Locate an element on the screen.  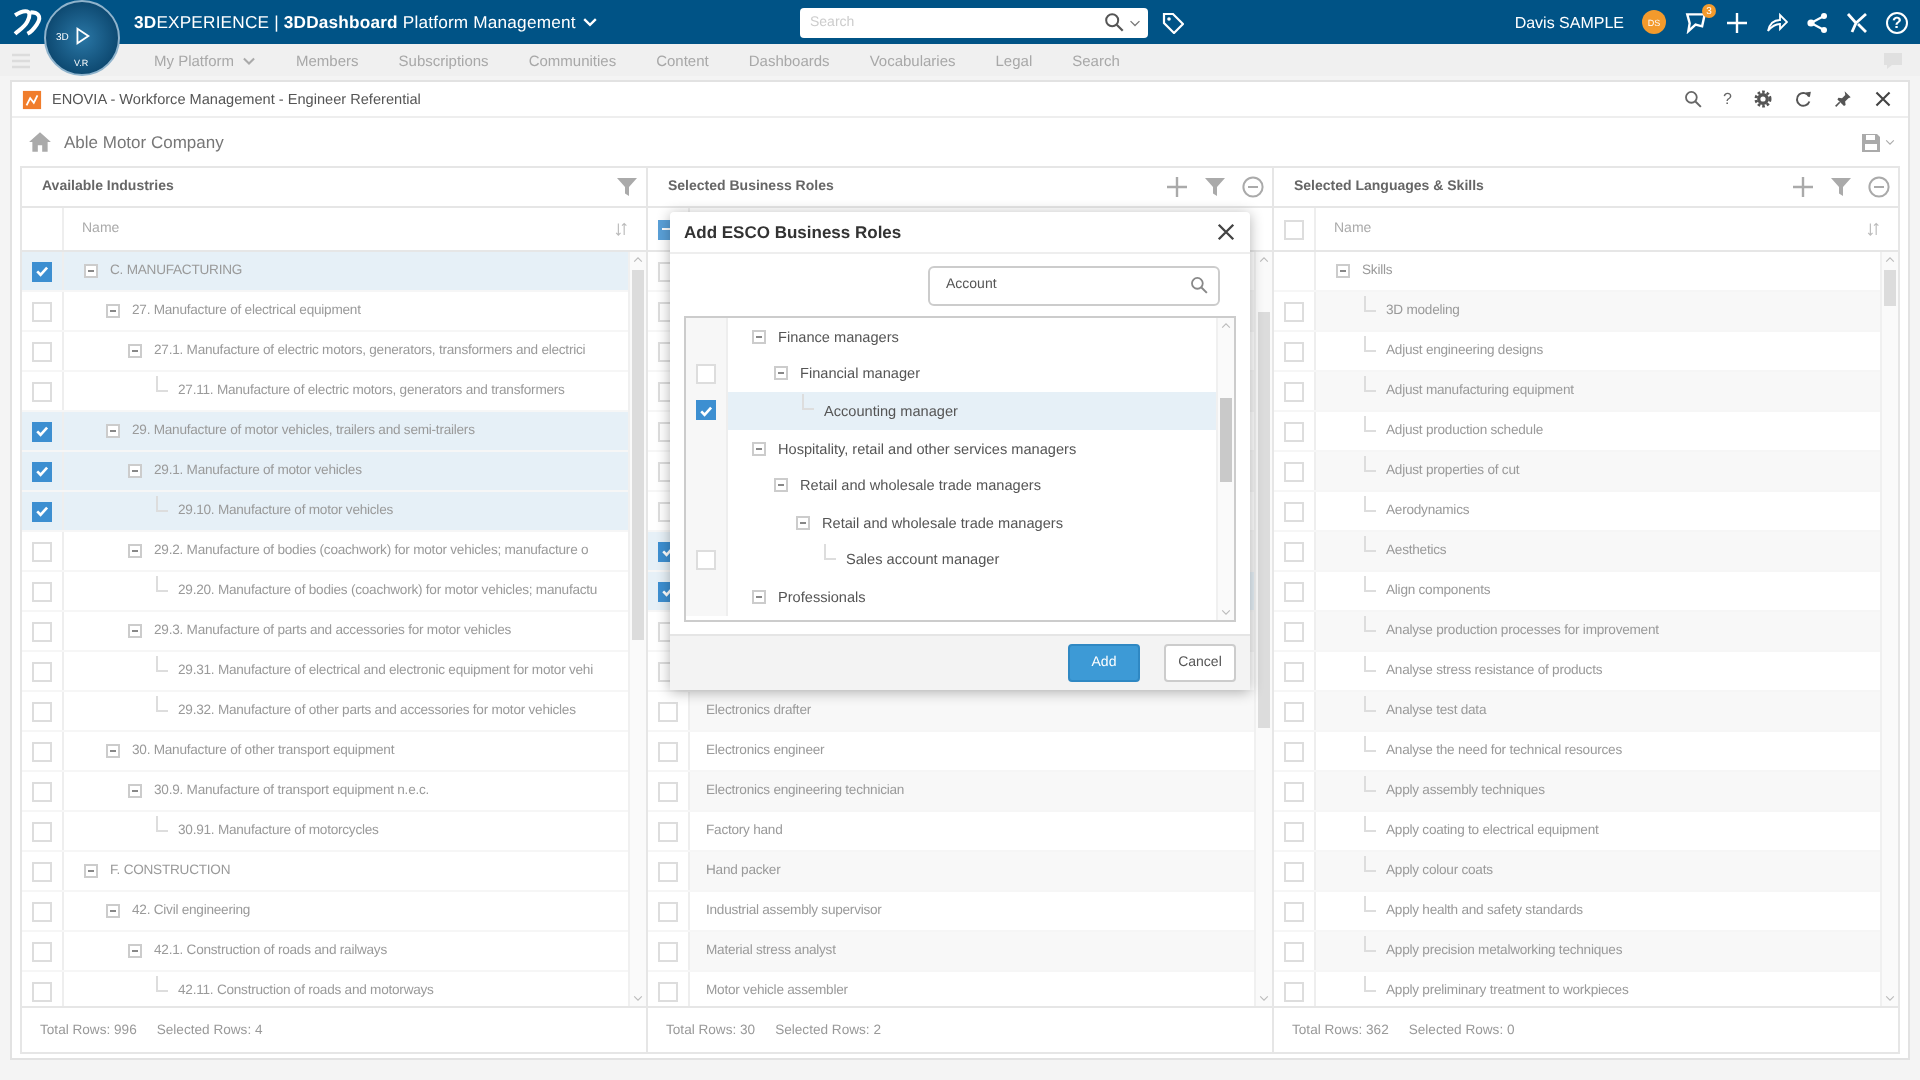
user-name: Davis SAMPLE is located at coordinates (1569, 22).